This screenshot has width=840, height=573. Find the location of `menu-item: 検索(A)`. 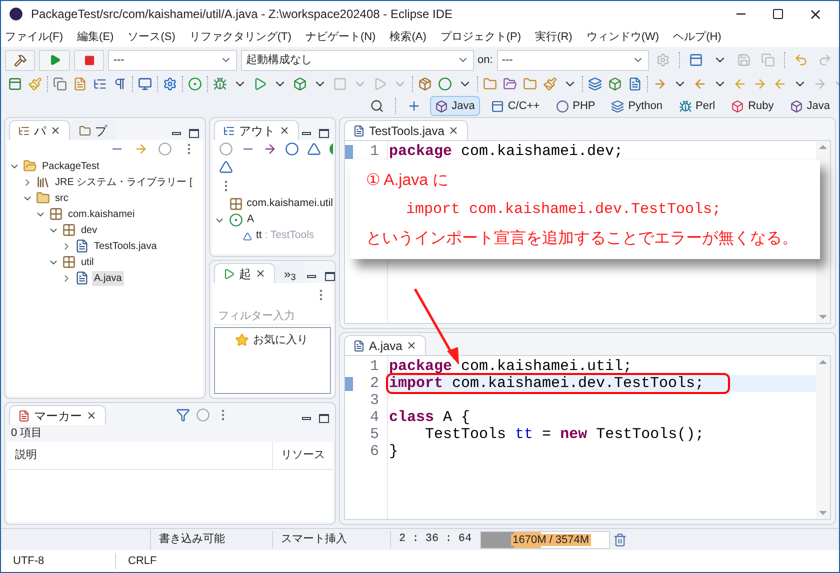

menu-item: 検索(A) is located at coordinates (408, 37).